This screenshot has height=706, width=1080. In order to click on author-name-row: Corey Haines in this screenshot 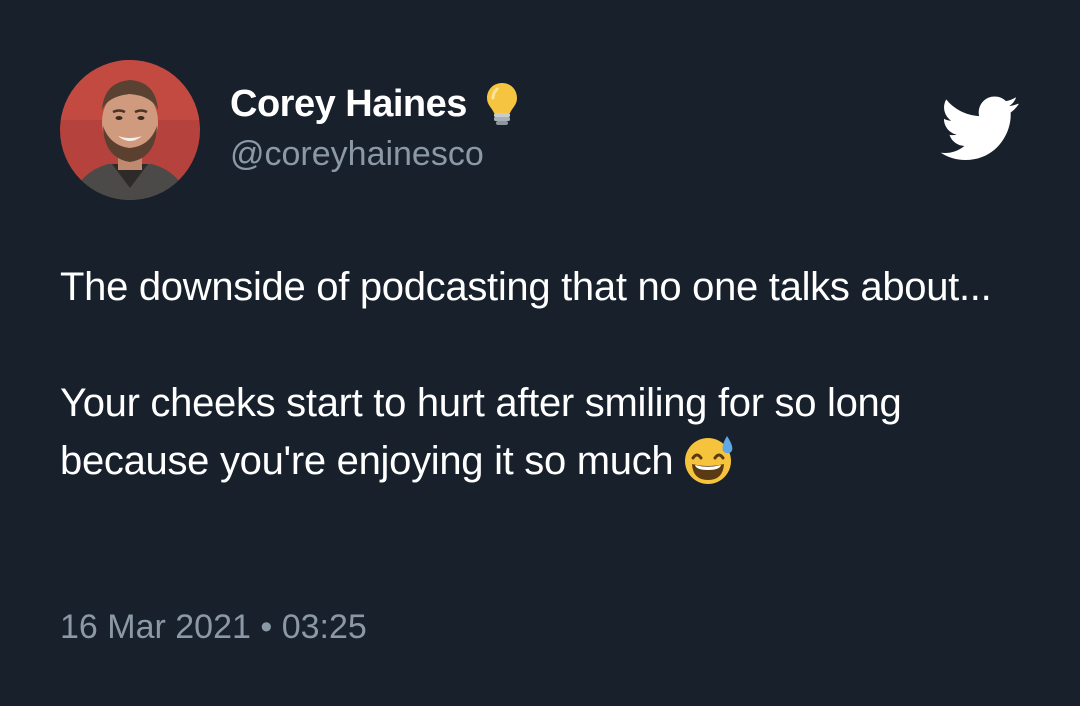, I will do `click(374, 104)`.